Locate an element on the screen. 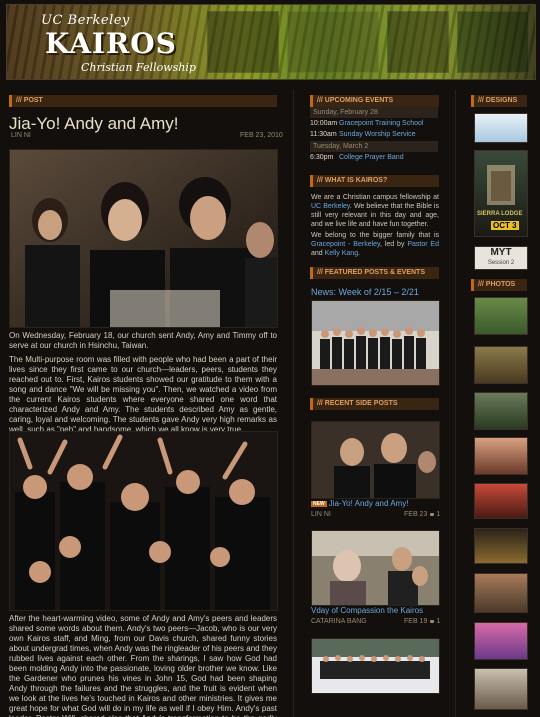  post-title: Jia-Yo! Andy and Amy! is located at coordinates (93, 124).